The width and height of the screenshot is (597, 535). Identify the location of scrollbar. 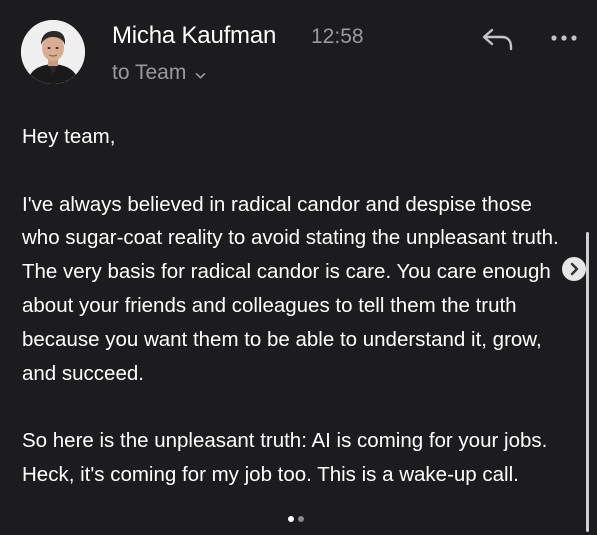
(587, 382).